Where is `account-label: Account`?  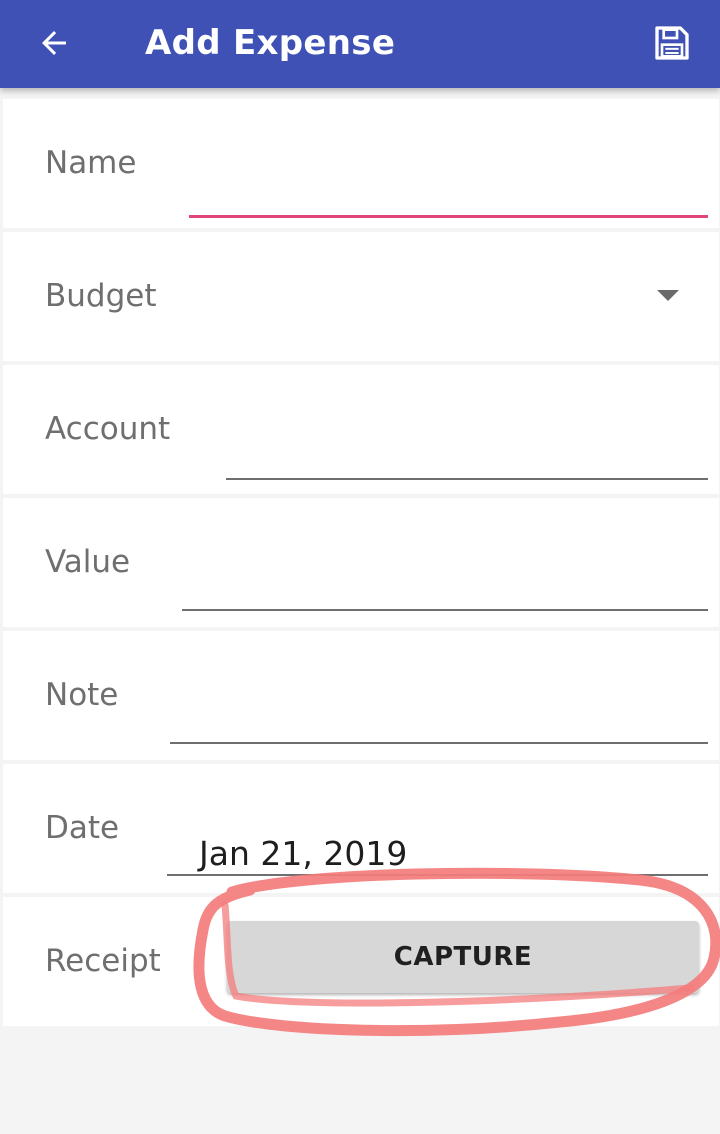
account-label: Account is located at coordinates (108, 429).